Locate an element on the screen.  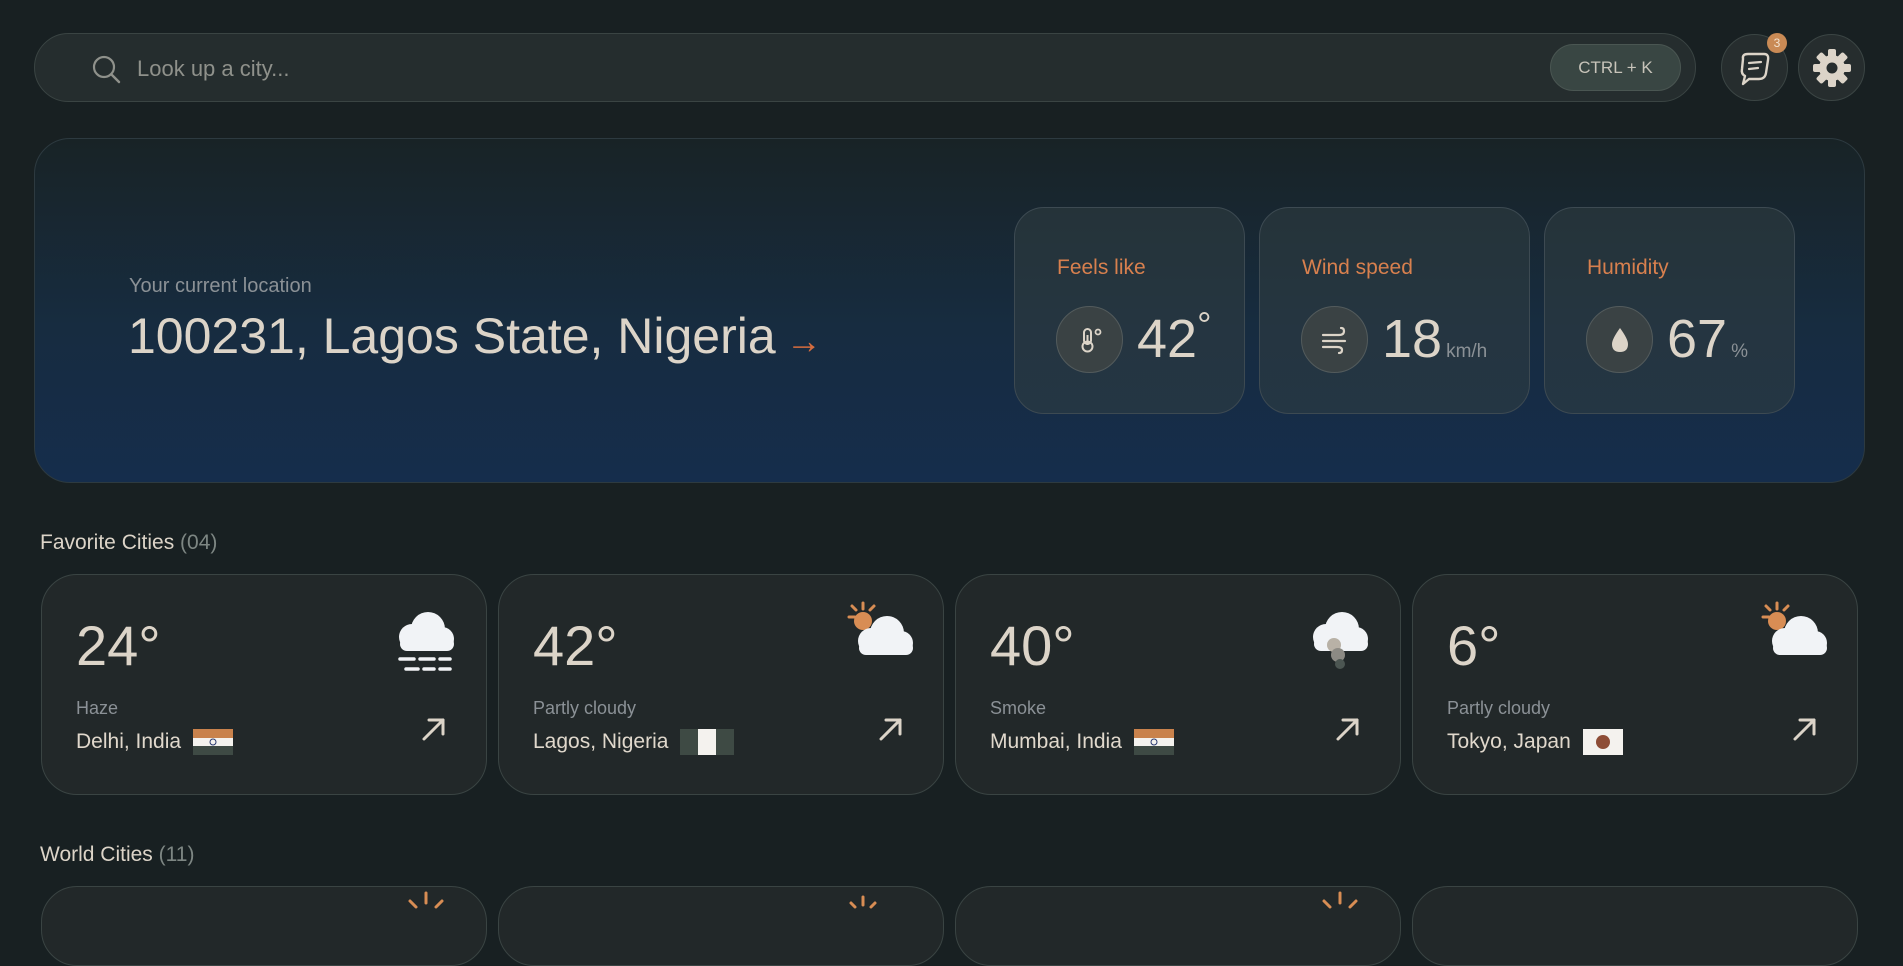
arrow-right-icon: → is located at coordinates (803, 340).